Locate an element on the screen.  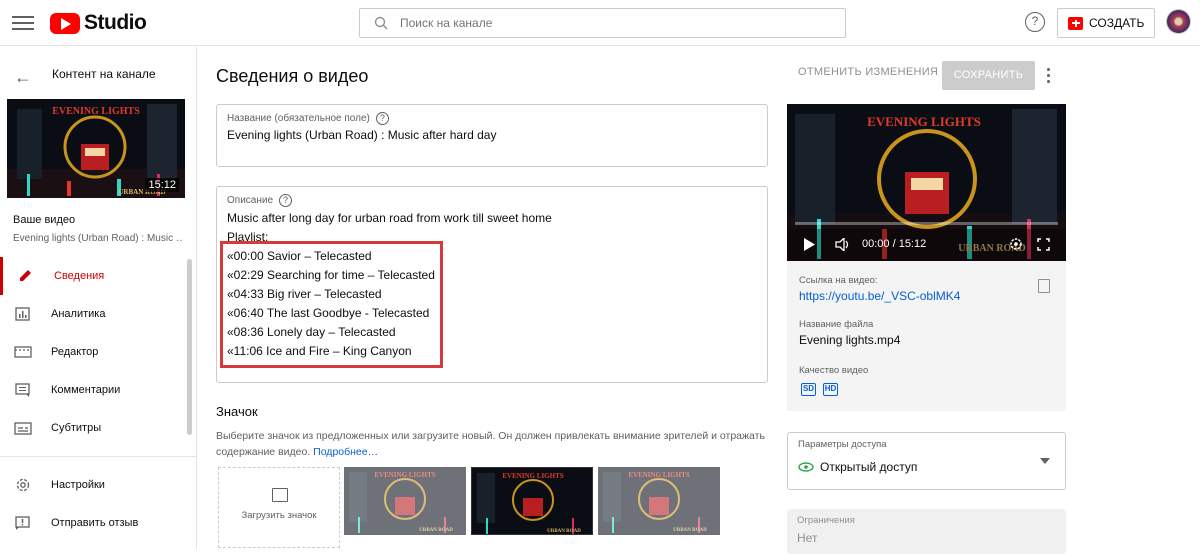
page-title: Сведения о видео is located at coordinates (292, 76).